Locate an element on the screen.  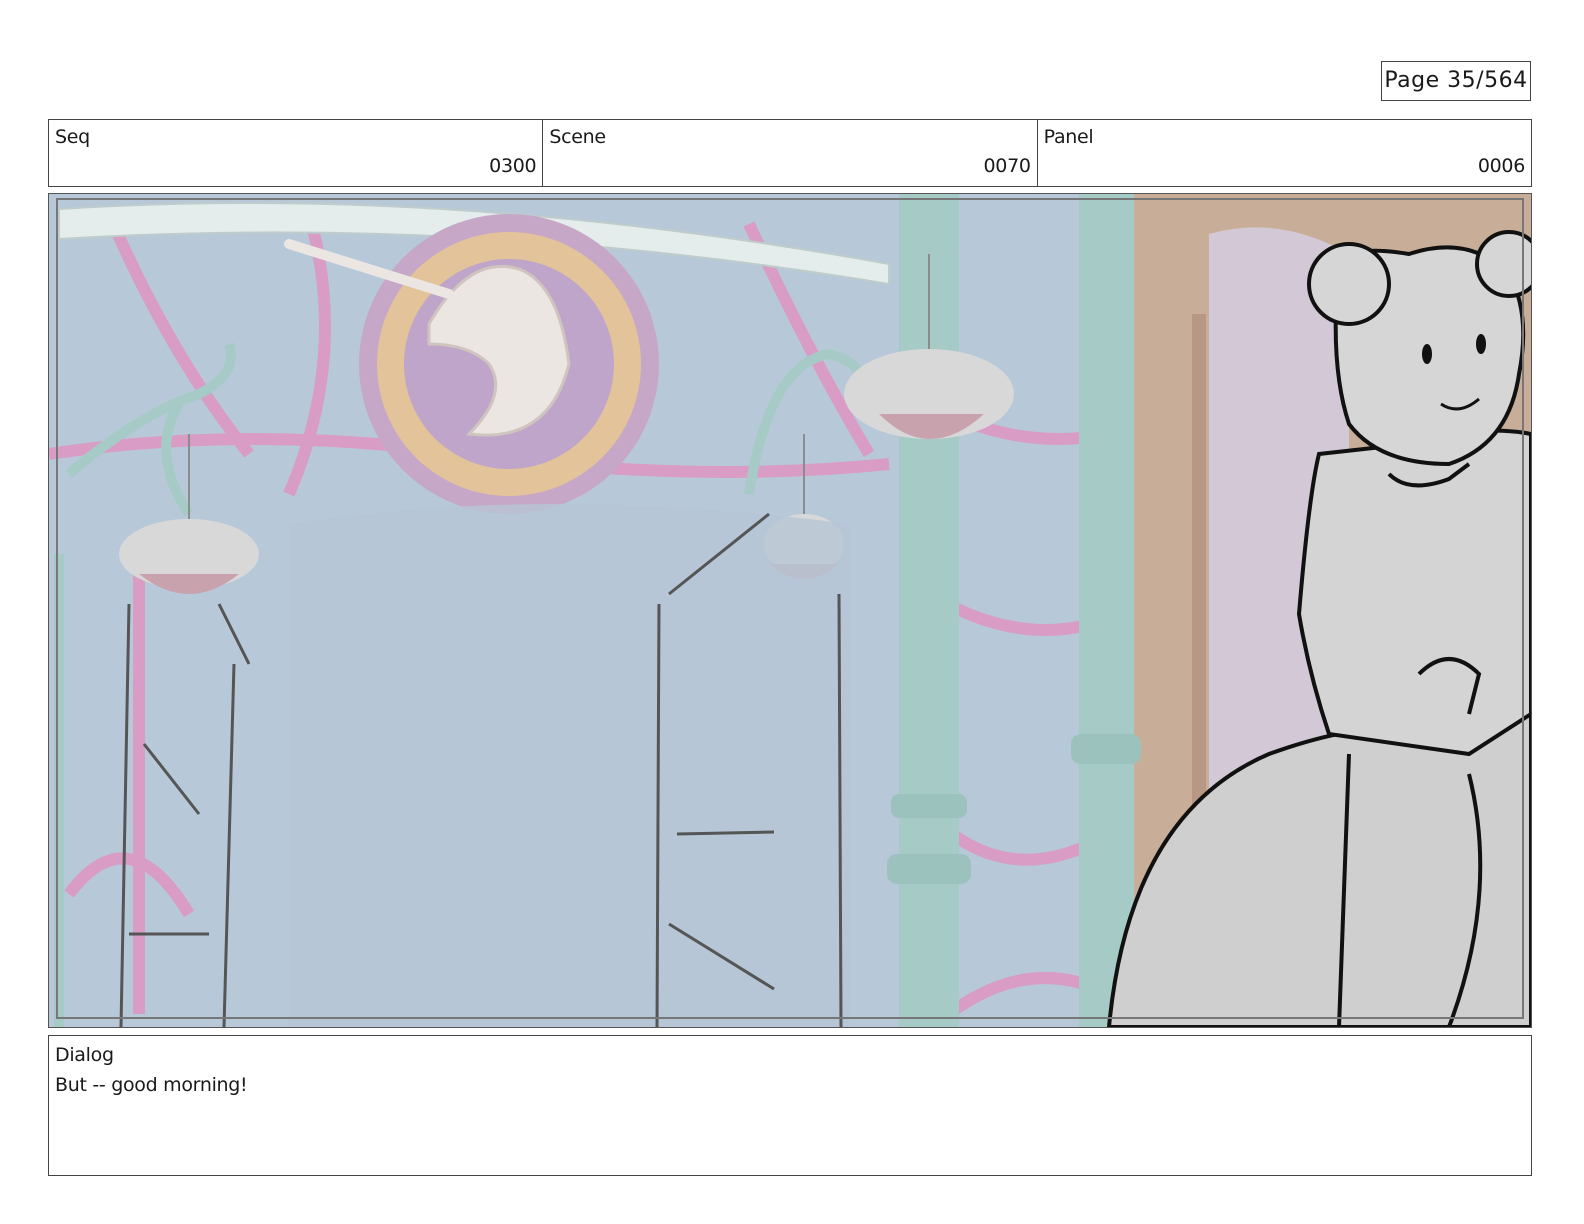
panel-label: Panel is located at coordinates (1068, 137).